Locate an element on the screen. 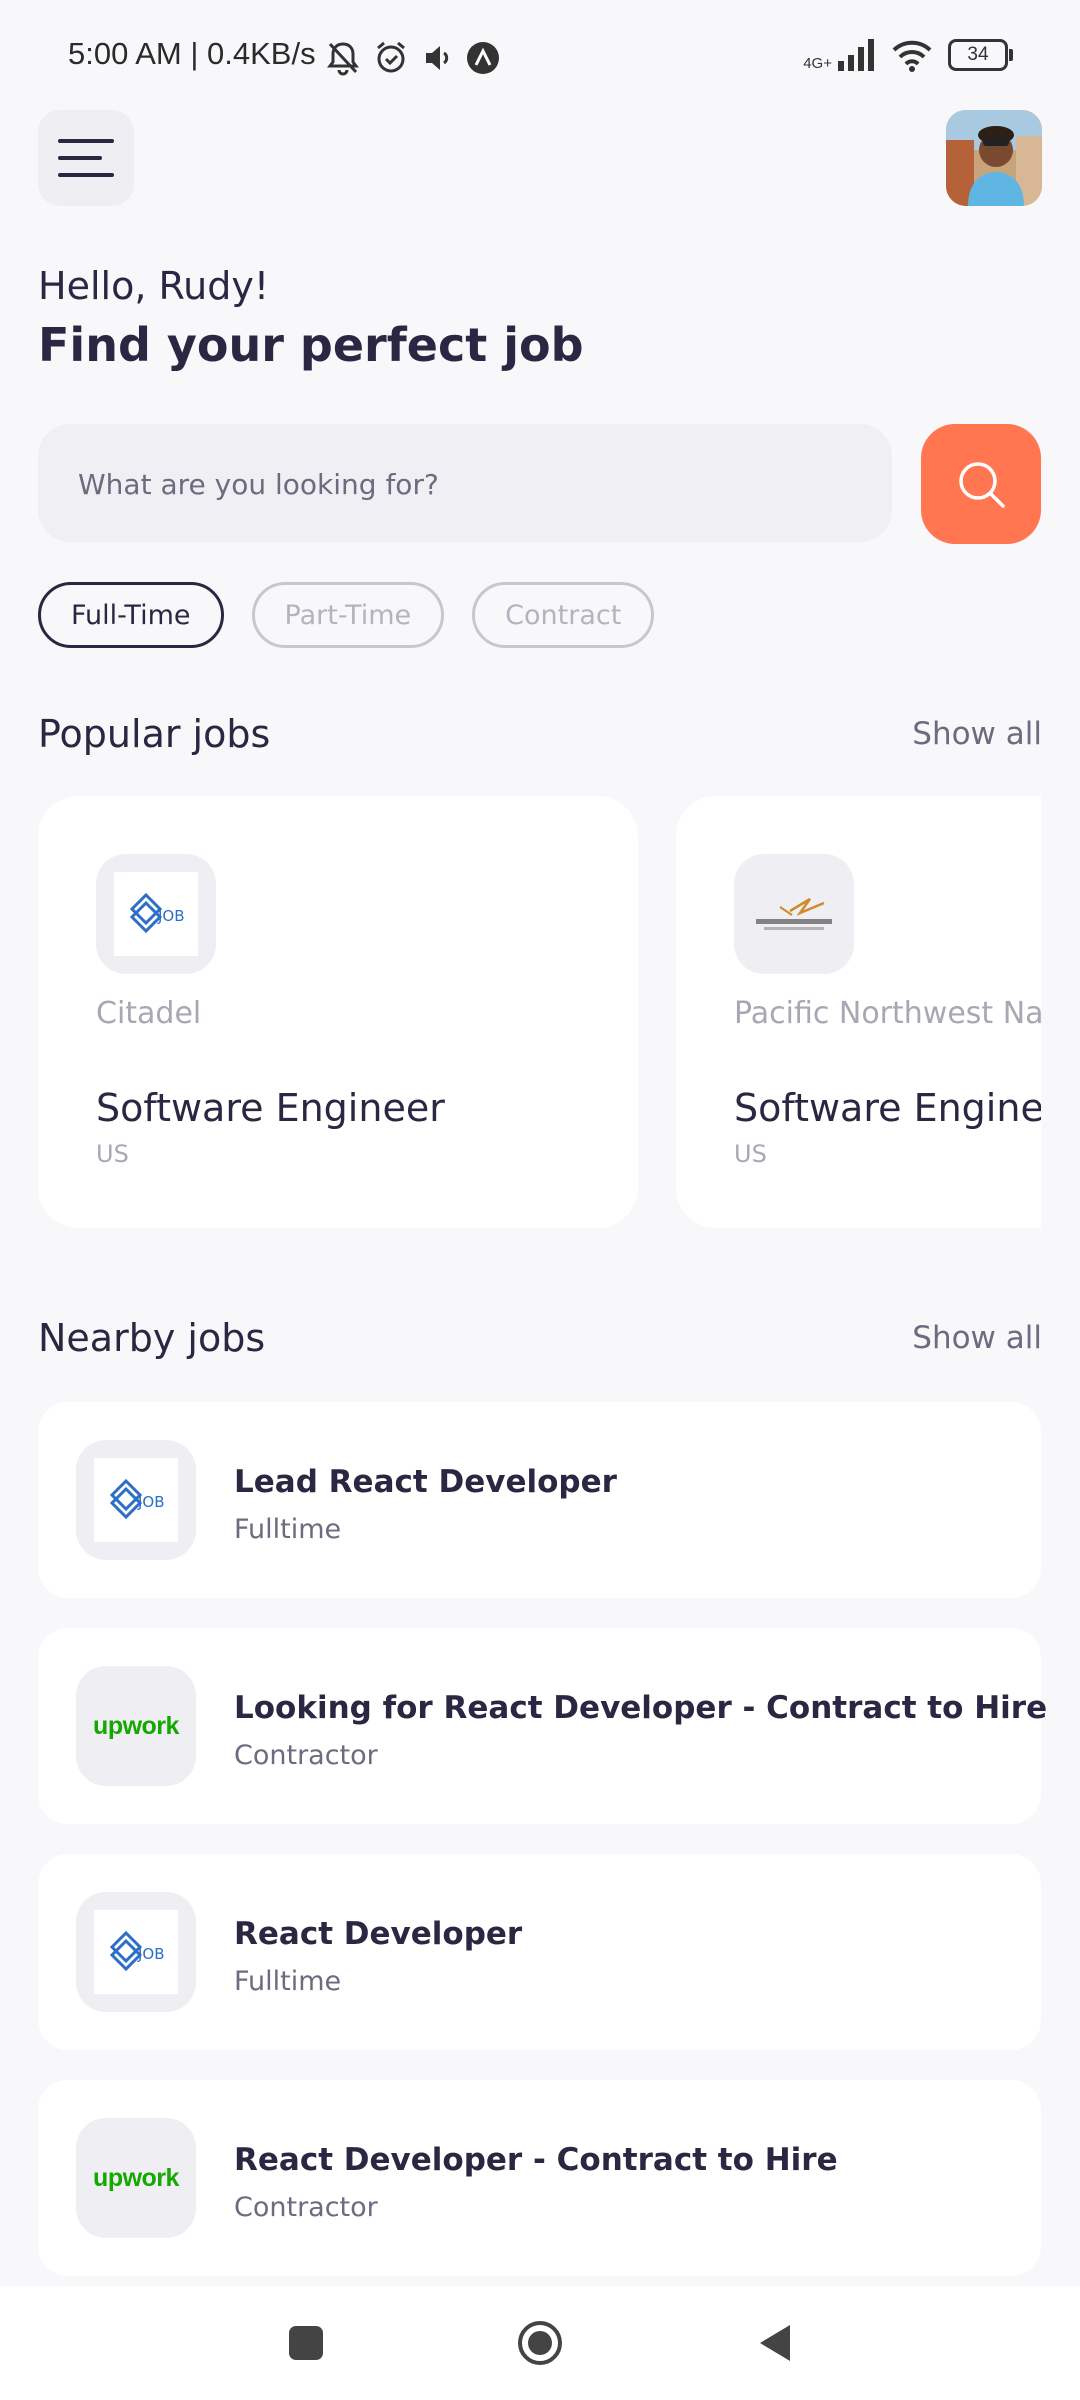 The width and height of the screenshot is (1080, 2400). status-icons is located at coordinates (413, 58).